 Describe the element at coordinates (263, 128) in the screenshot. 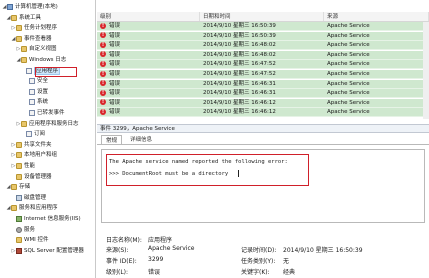

I see `event-detail-title: 事件 3299，Apache Service` at that location.